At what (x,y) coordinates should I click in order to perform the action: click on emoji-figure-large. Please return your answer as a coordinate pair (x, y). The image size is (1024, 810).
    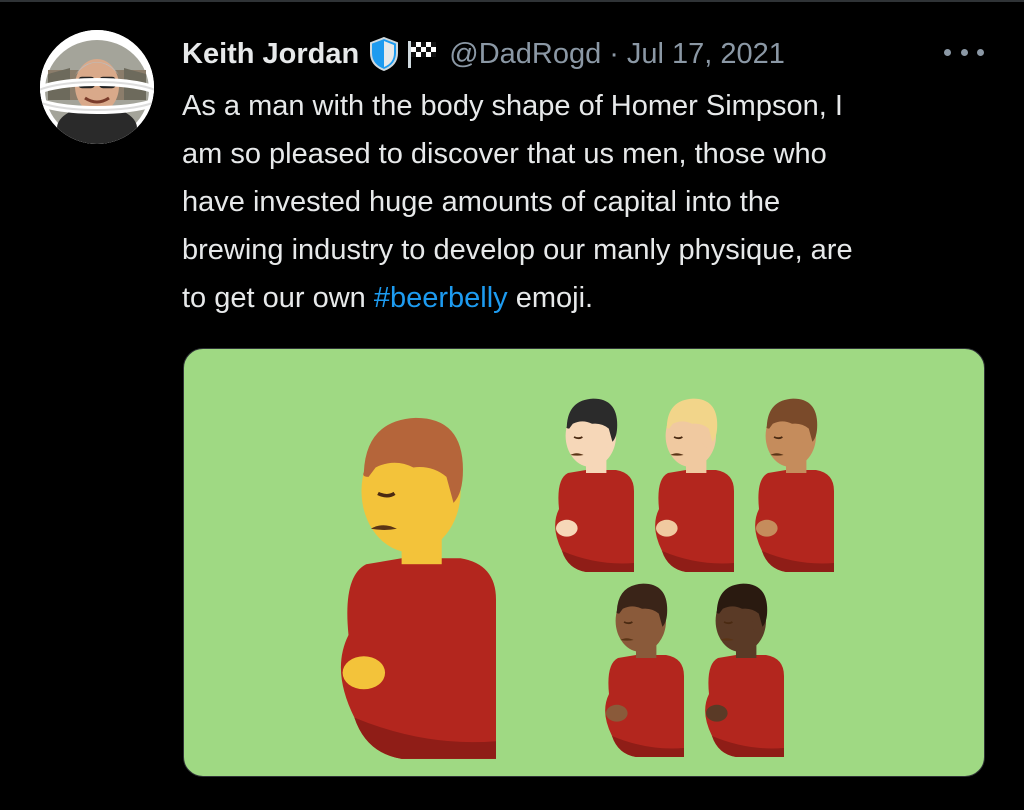
    Looking at the image, I should click on (418, 588).